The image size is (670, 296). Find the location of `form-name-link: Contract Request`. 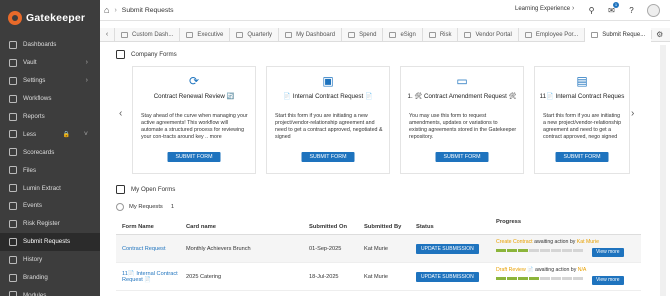

form-name-link: Contract Request is located at coordinates (144, 249).